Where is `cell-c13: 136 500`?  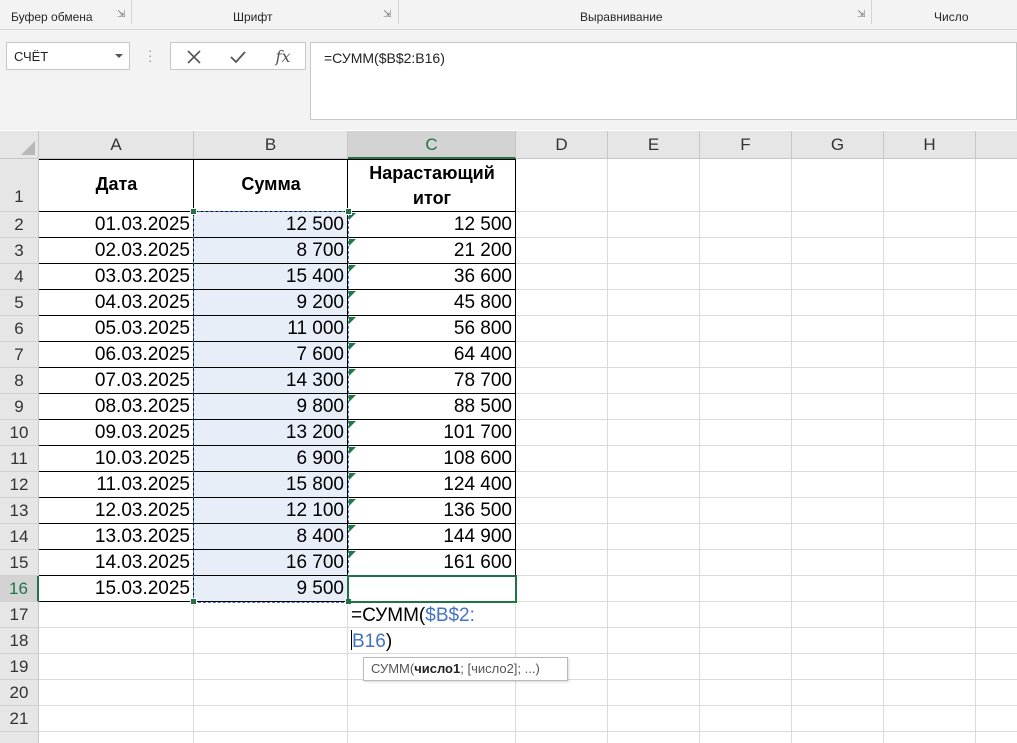
cell-c13: 136 500 is located at coordinates (432, 511).